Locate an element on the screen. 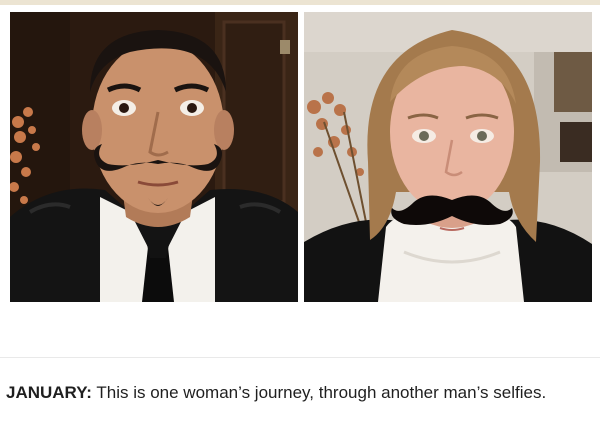  caption-lead: JANUARY: is located at coordinates (49, 392).